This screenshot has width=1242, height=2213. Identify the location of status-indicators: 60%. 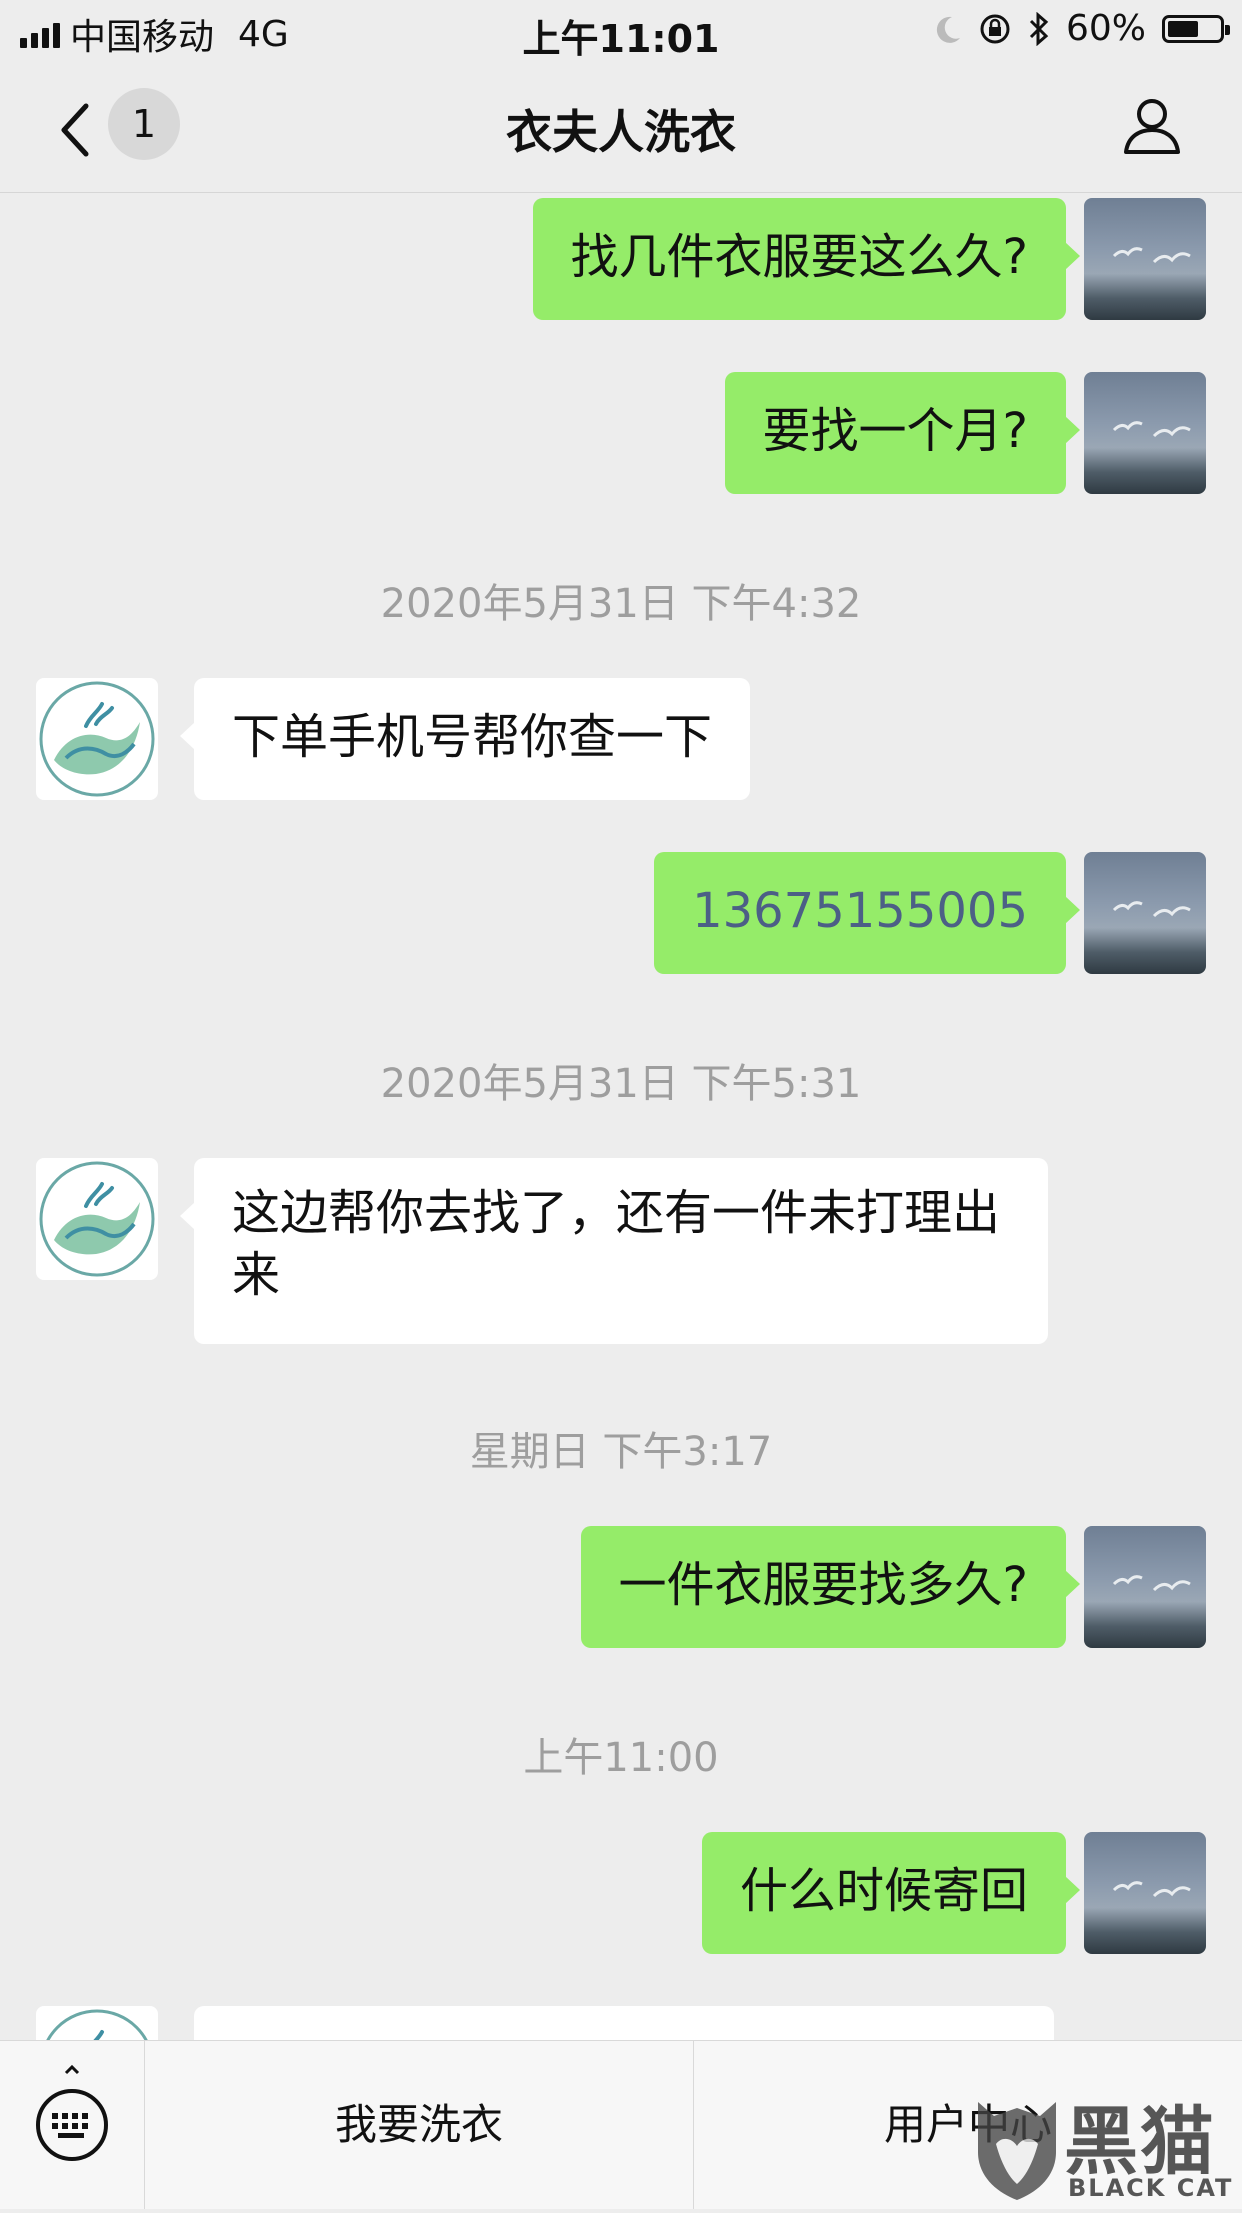
(1082, 28).